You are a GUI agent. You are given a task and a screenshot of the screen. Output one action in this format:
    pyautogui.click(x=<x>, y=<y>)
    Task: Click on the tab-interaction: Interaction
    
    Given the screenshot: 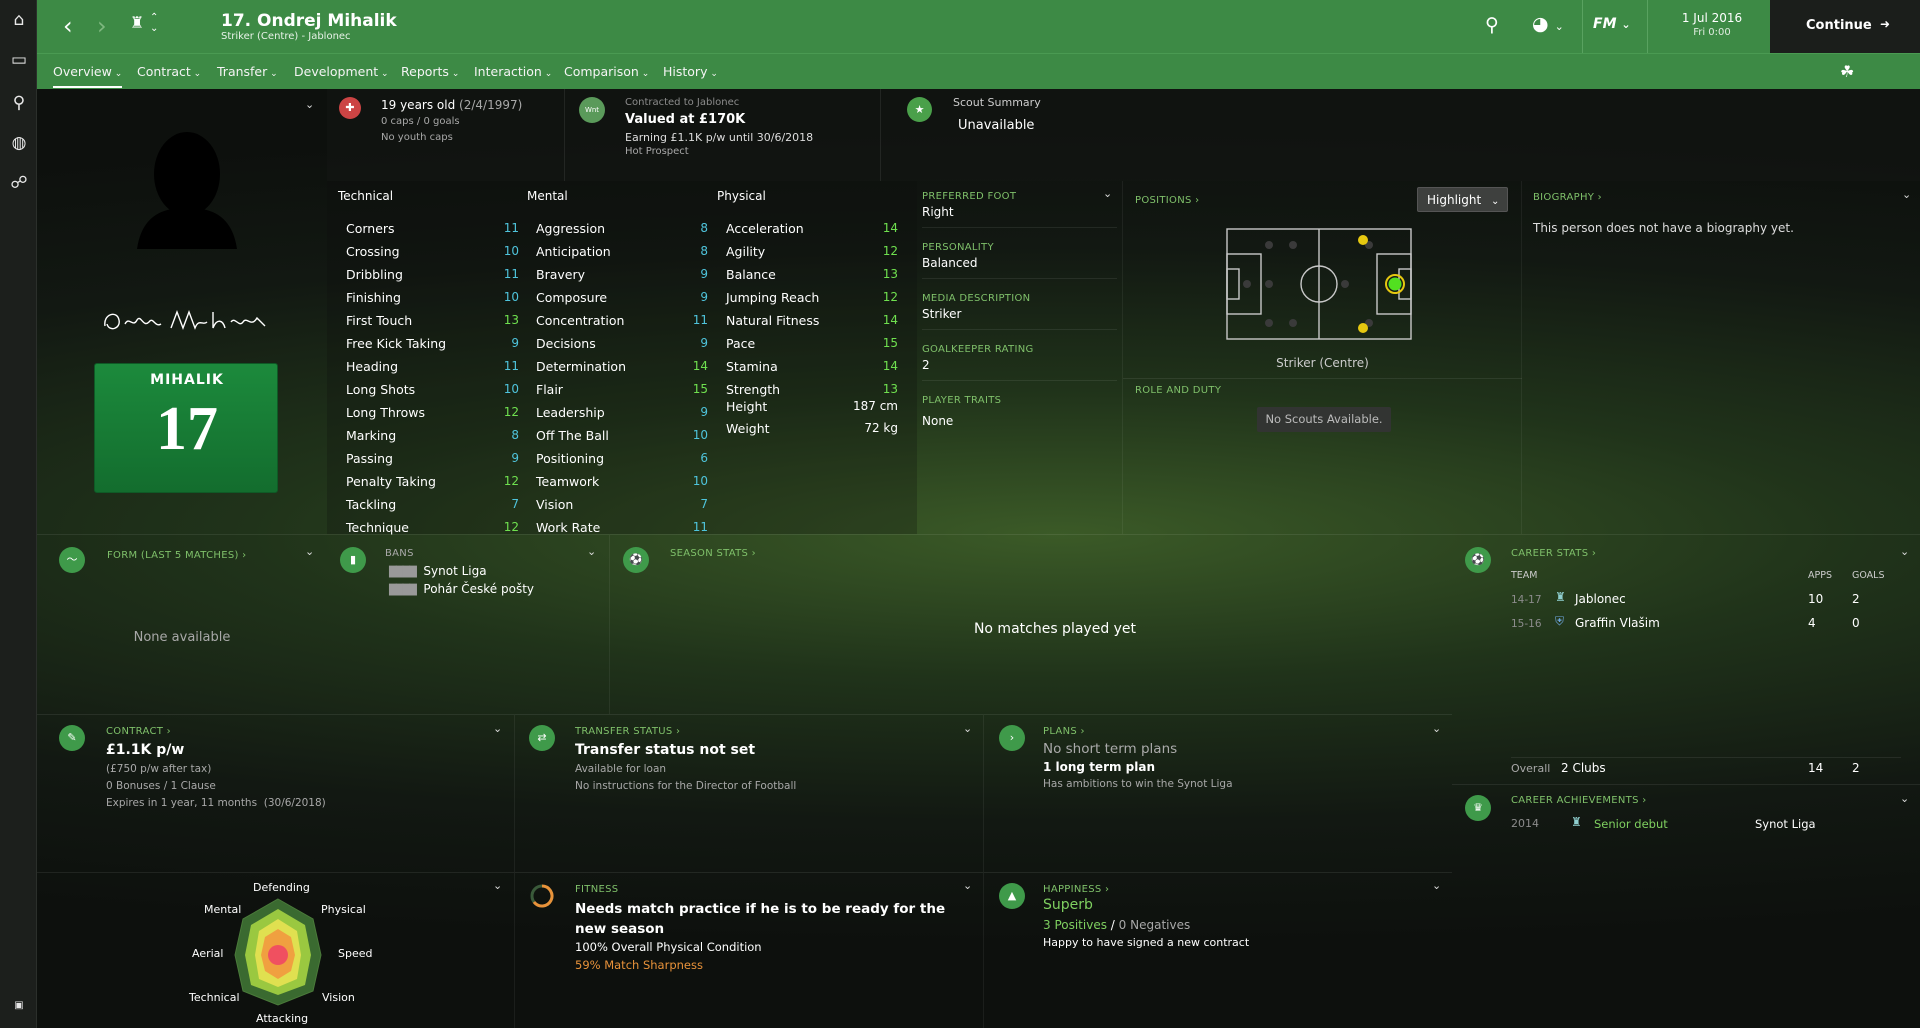 What is the action you would take?
    pyautogui.click(x=513, y=71)
    